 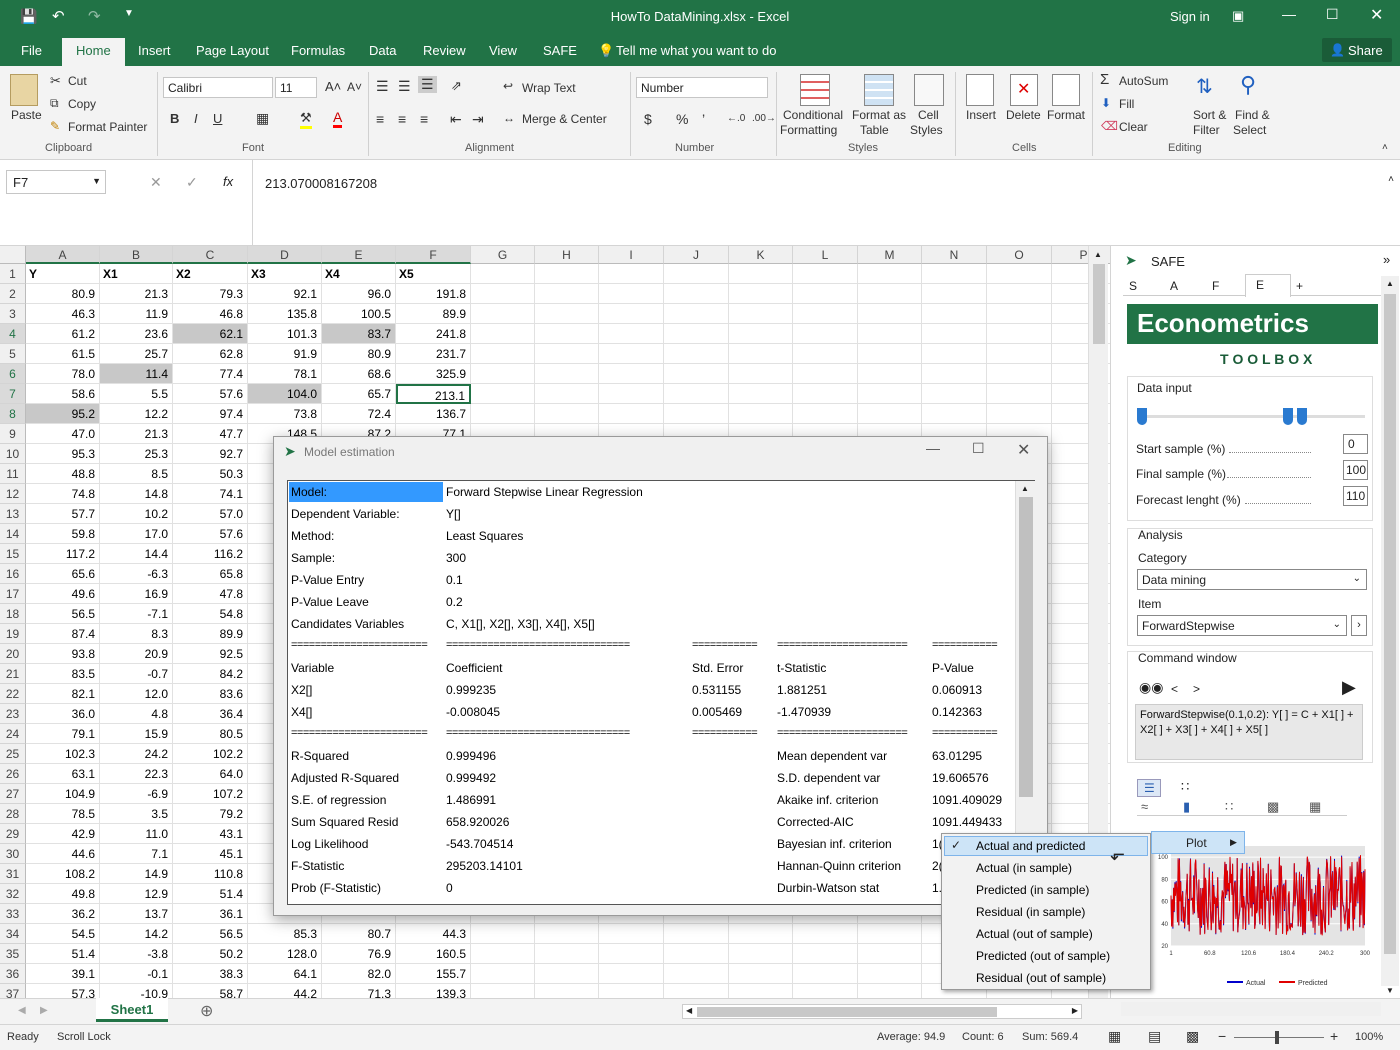 I want to click on cell: 57.6, so click(x=210, y=394).